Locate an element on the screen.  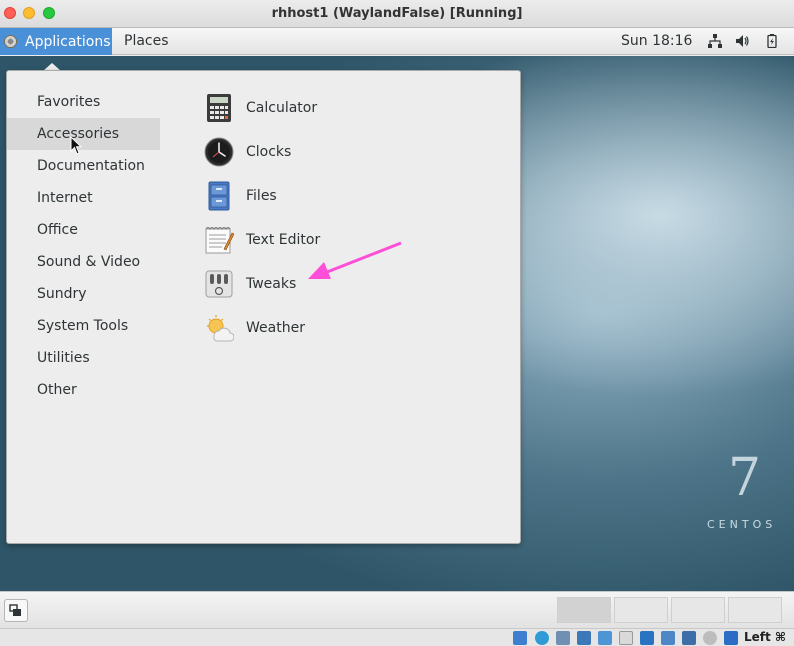
category-utilities: Utilities is located at coordinates (63, 358).